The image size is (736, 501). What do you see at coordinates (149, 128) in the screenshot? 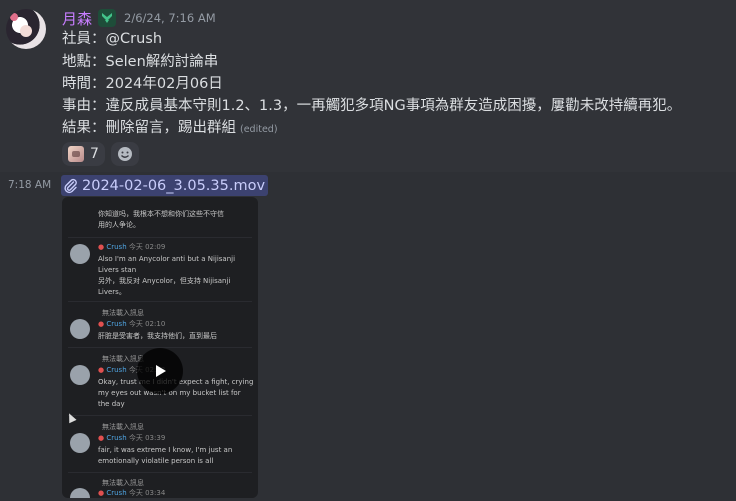
I see `message-line-5-text: 結果：刪除留言，踢出群組` at bounding box center [149, 128].